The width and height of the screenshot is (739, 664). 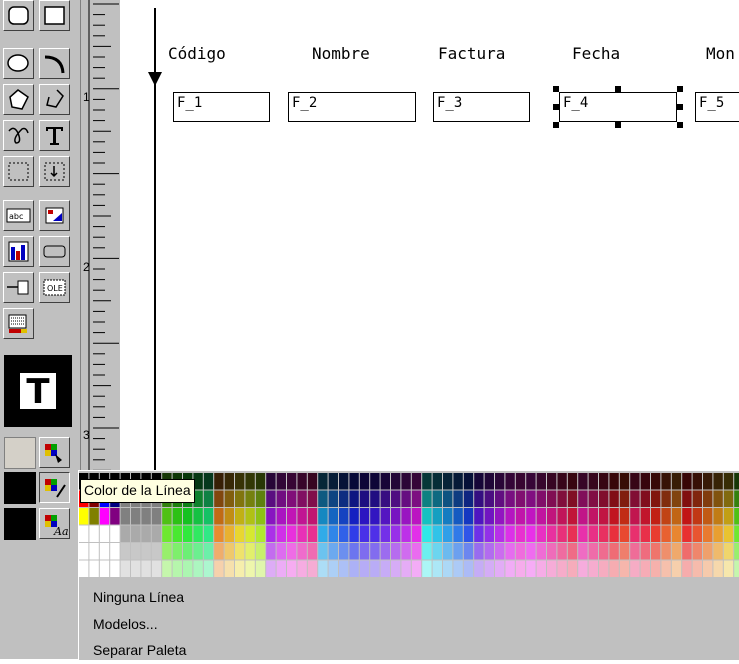 What do you see at coordinates (18, 287) in the screenshot?
I see `anchor-tool-icon` at bounding box center [18, 287].